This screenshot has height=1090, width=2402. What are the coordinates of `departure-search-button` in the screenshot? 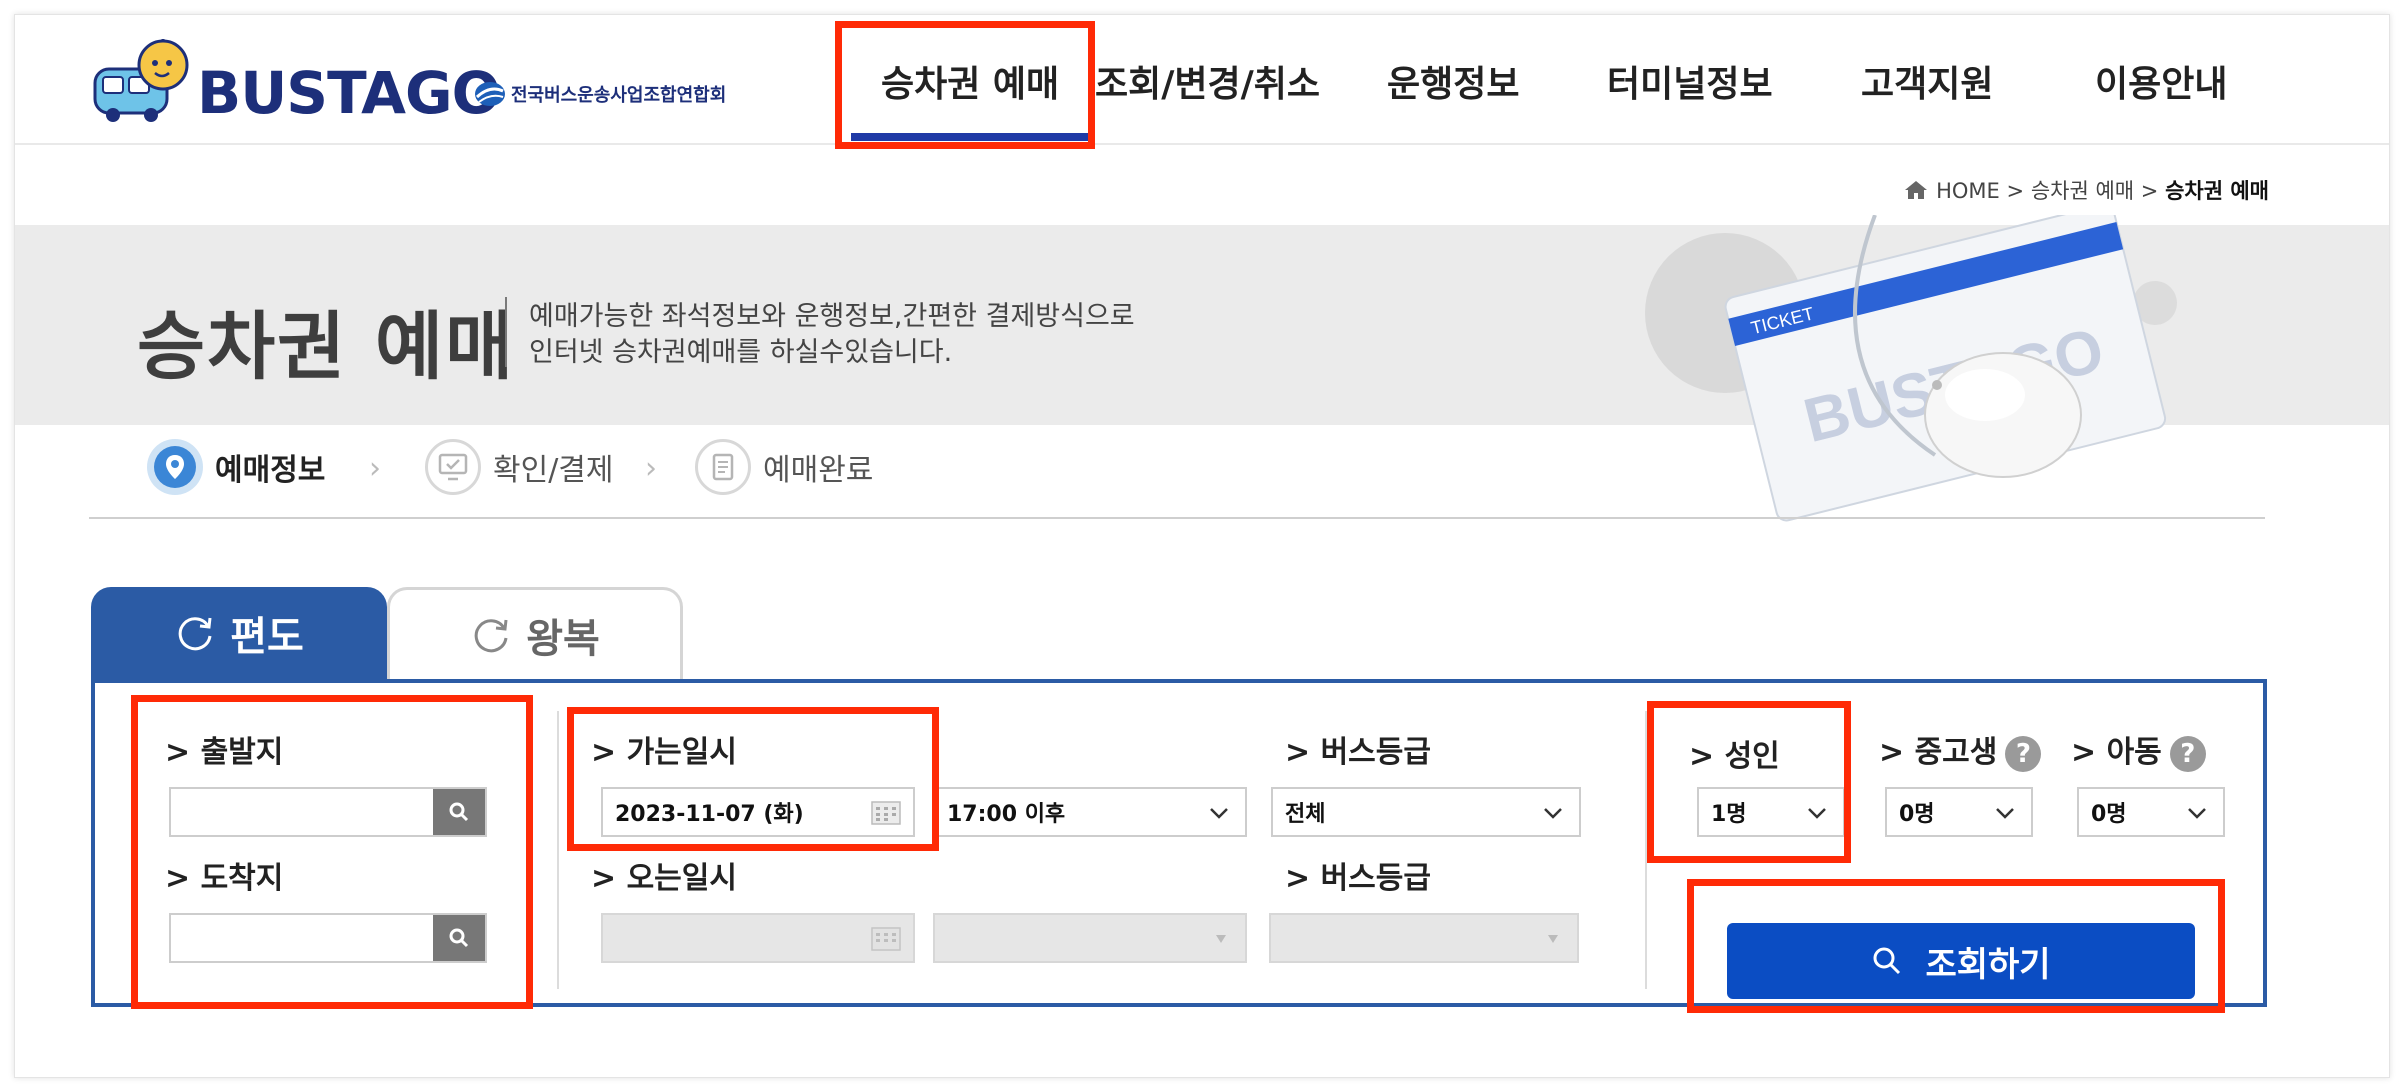 It's located at (459, 812).